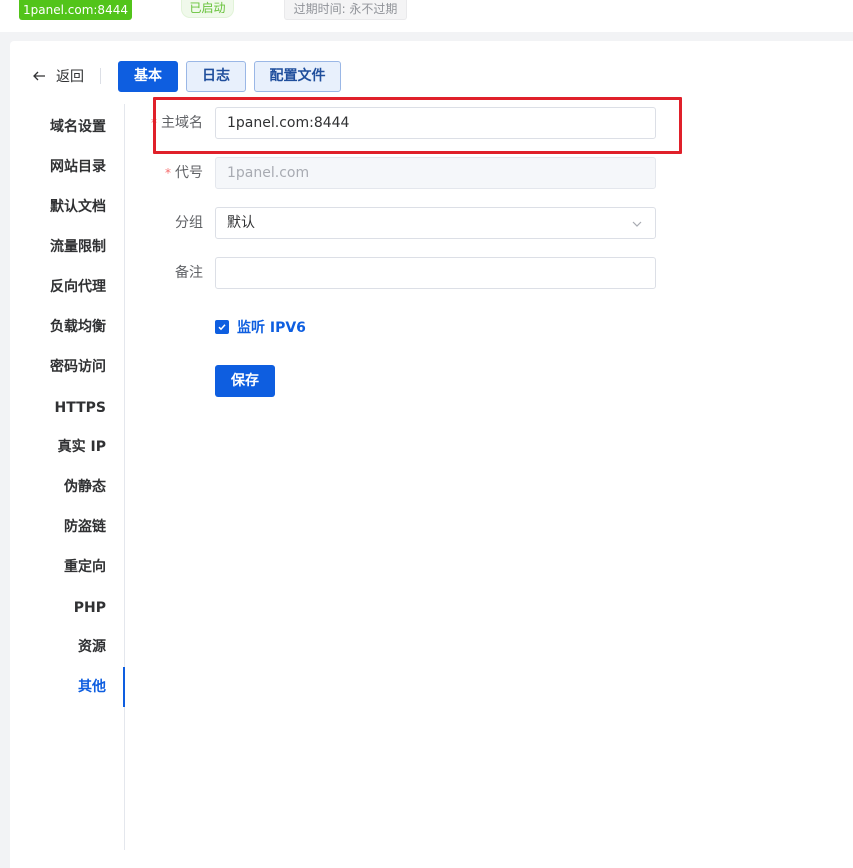  What do you see at coordinates (435, 123) in the screenshot?
I see `primary-domain-input: 1panel.com:8444` at bounding box center [435, 123].